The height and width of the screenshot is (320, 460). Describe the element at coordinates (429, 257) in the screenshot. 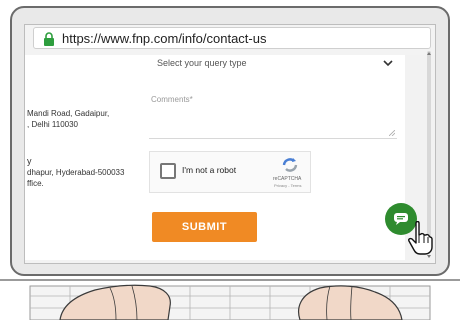

I see `scroll-down-icon` at that location.